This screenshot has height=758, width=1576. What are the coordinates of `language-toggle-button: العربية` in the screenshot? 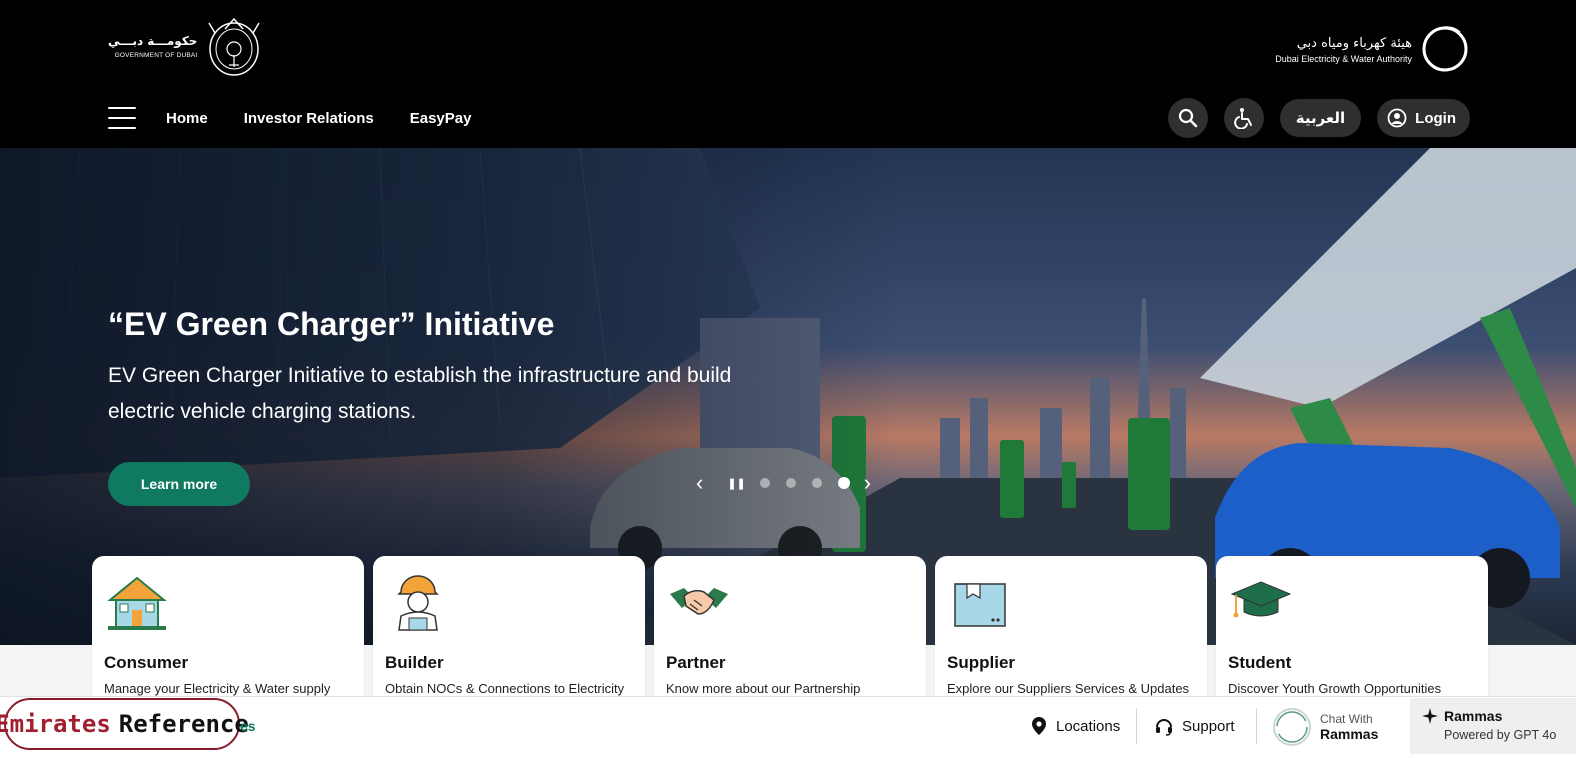 It's located at (1320, 118).